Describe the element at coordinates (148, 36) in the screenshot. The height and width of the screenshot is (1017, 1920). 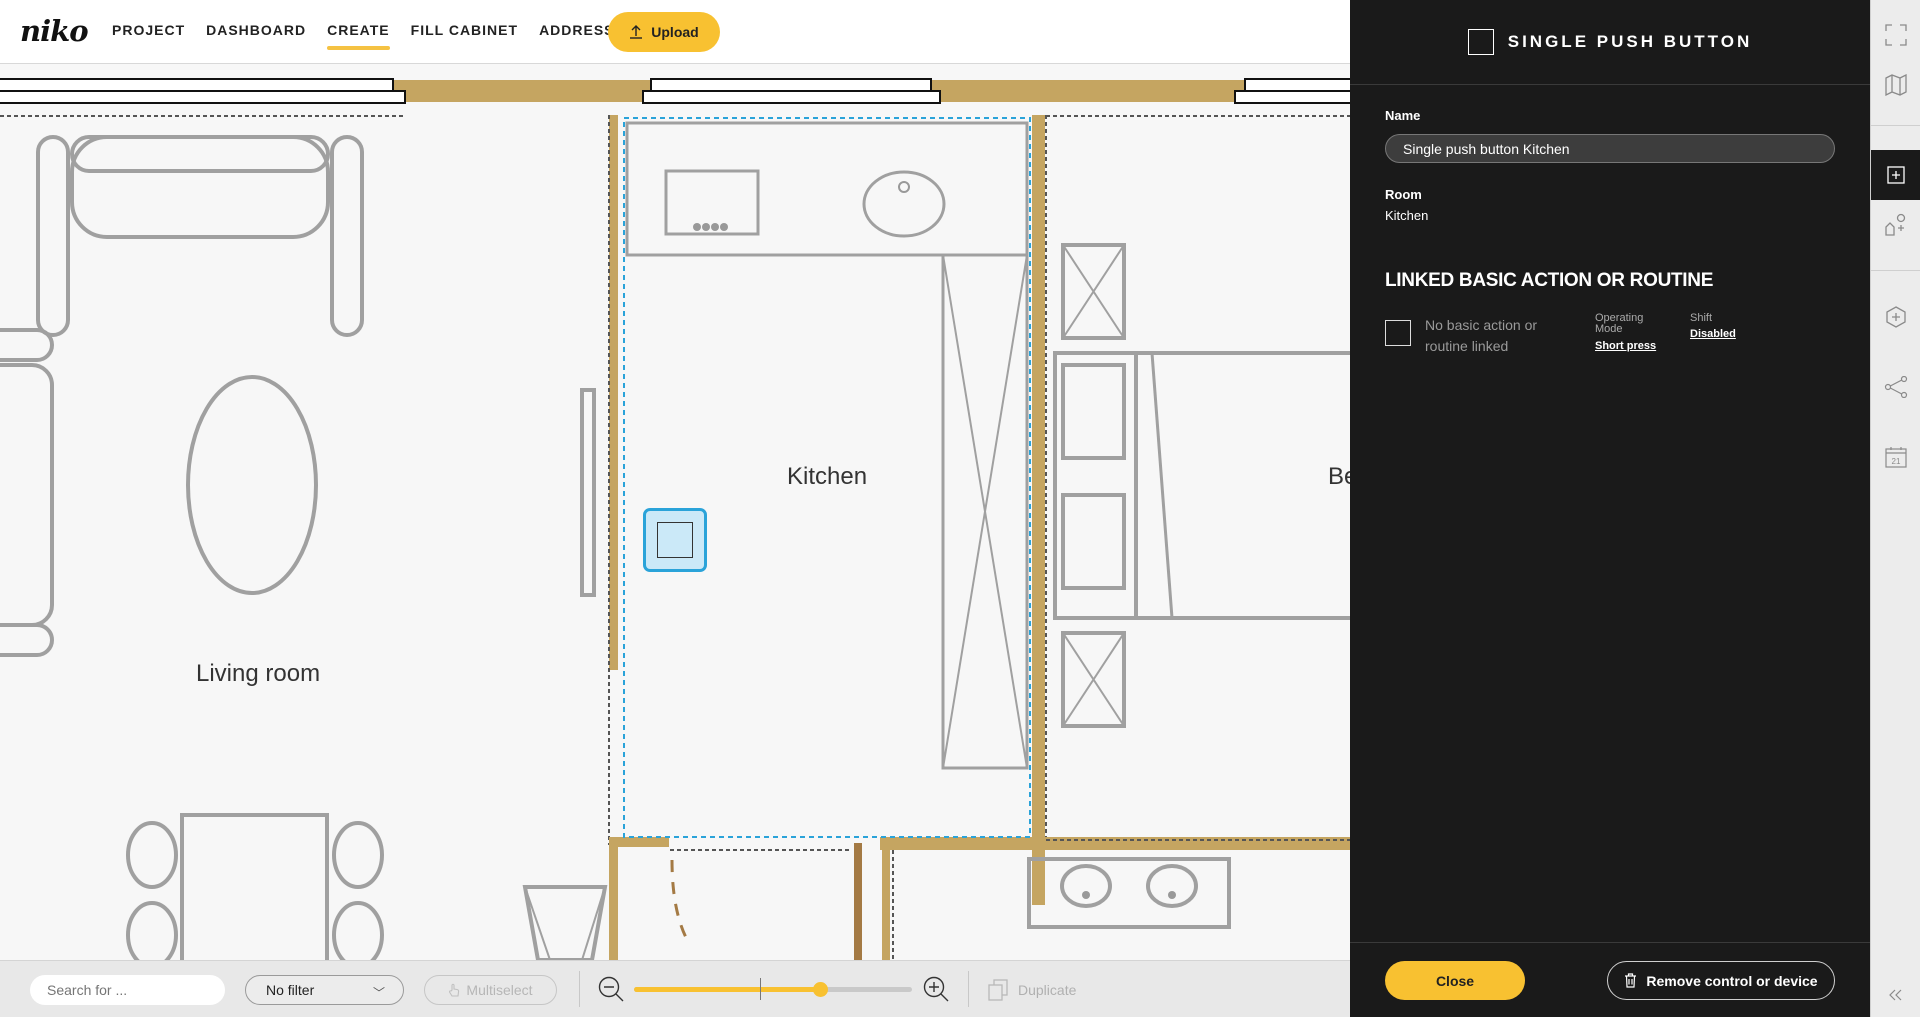
I see `nav-project: PROJECT` at that location.